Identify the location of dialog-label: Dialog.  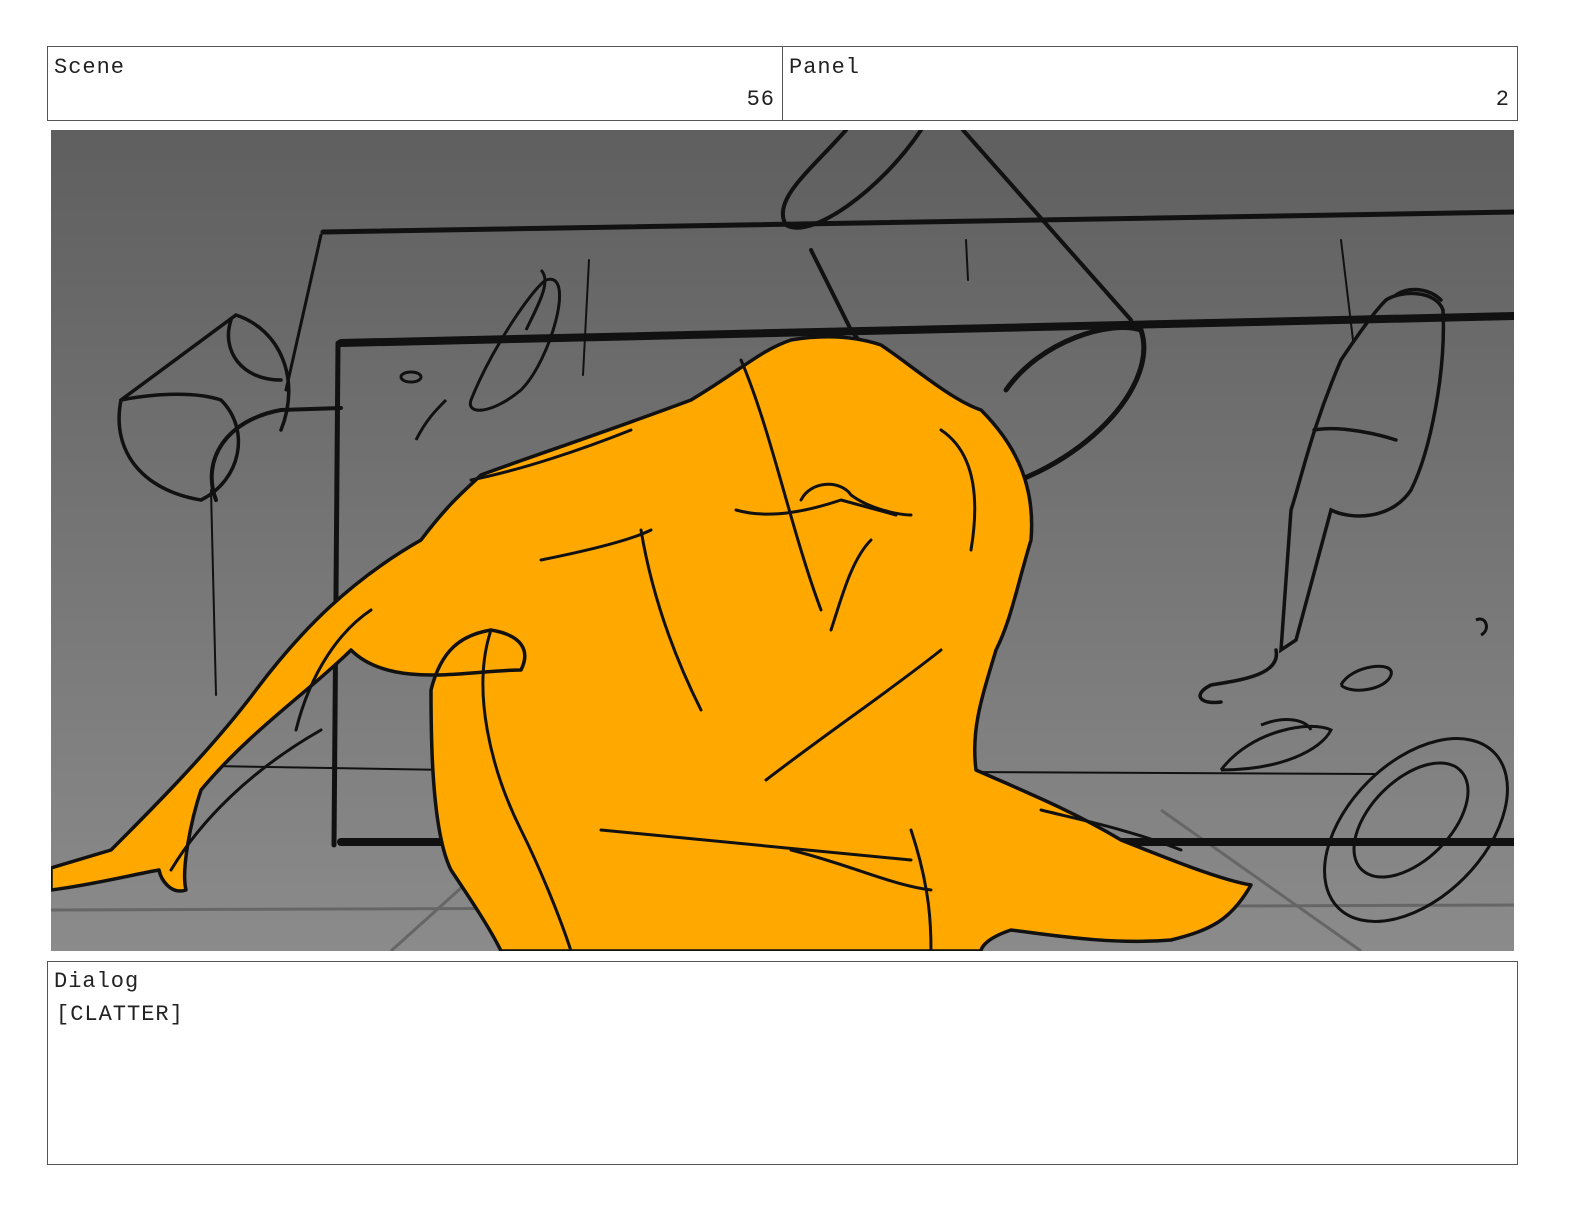
(97, 981).